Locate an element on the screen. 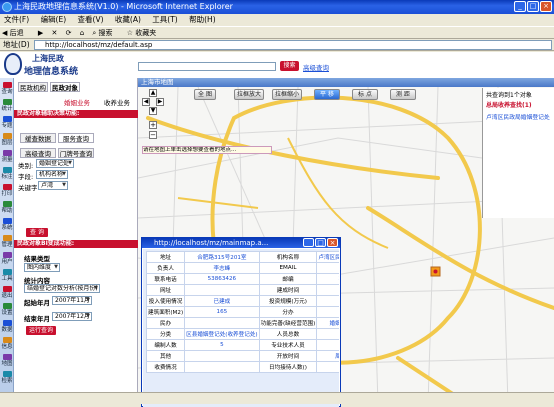 The image size is (554, 407). nav-item: 查询 is located at coordinates (7, 88).